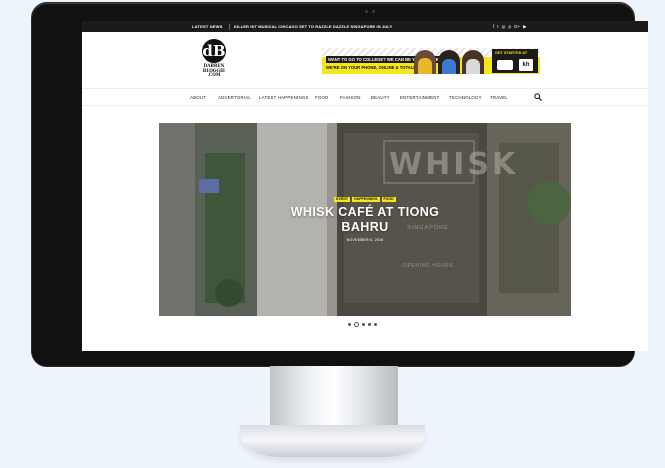  I want to click on category-tag: HAPPENINGS, so click(366, 199).